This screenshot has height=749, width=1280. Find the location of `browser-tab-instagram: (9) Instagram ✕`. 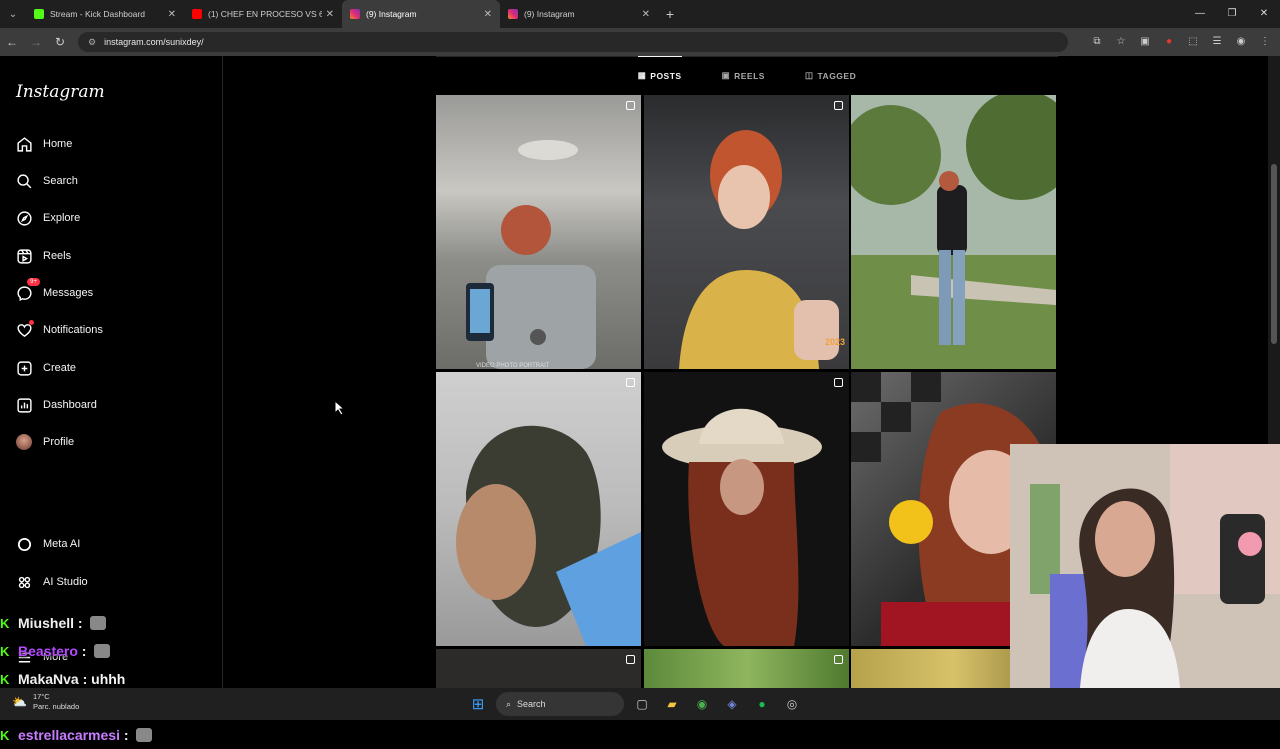

browser-tab-instagram: (9) Instagram ✕ is located at coordinates (579, 14).